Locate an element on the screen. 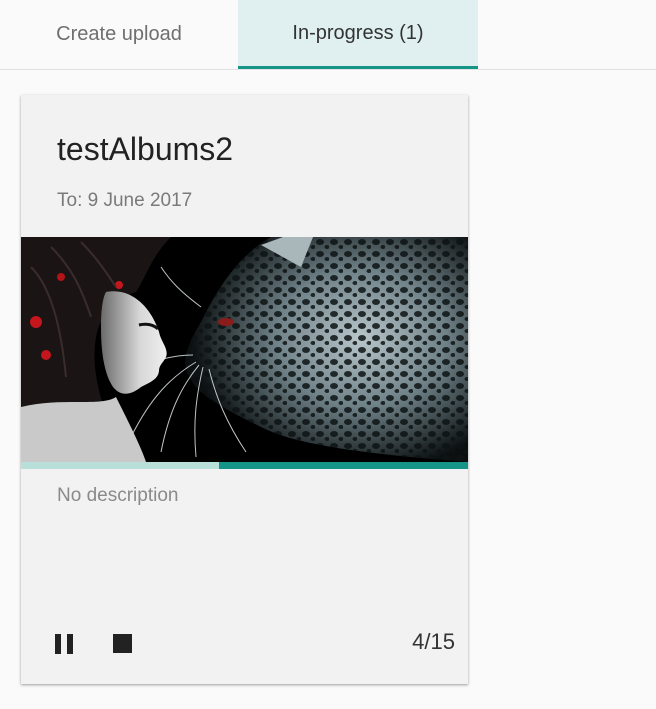 The image size is (656, 709). stop-icon is located at coordinates (122, 643).